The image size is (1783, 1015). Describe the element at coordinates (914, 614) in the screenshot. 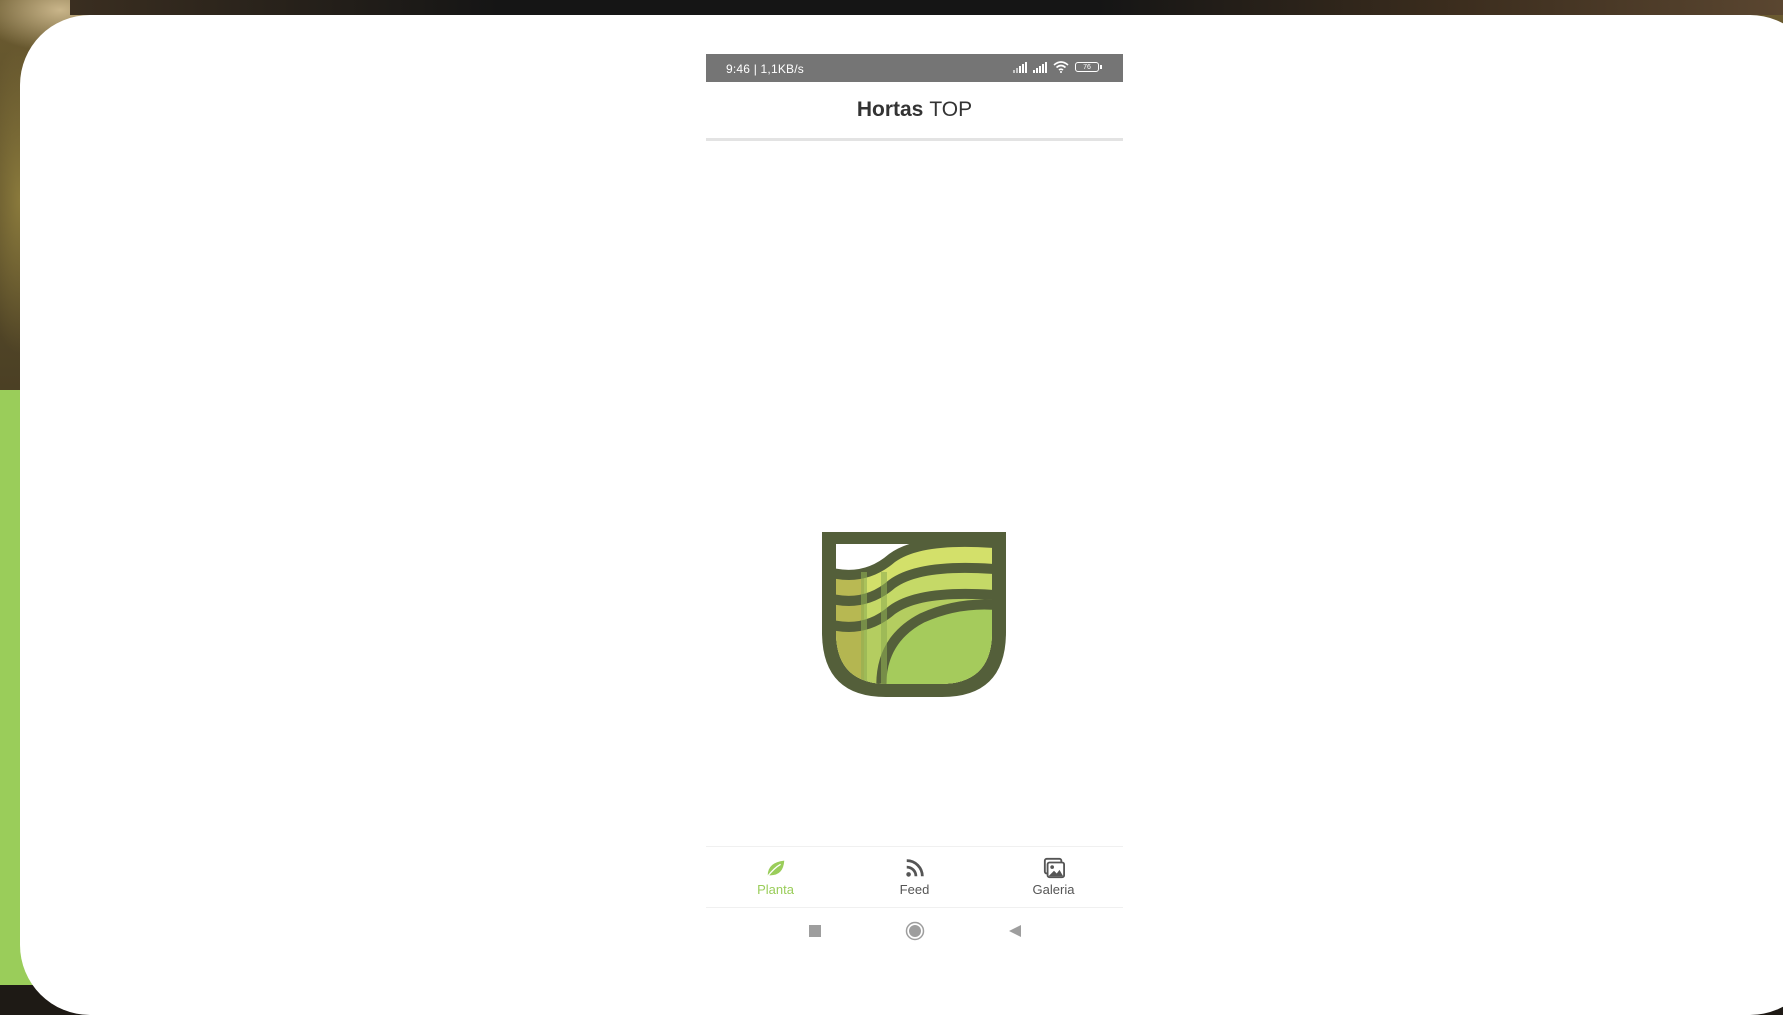

I see `hortas-logo-icon` at that location.